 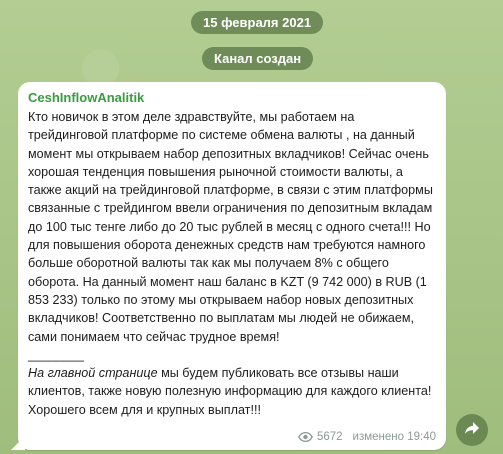 I want to click on share-arrow-icon, so click(x=472, y=430).